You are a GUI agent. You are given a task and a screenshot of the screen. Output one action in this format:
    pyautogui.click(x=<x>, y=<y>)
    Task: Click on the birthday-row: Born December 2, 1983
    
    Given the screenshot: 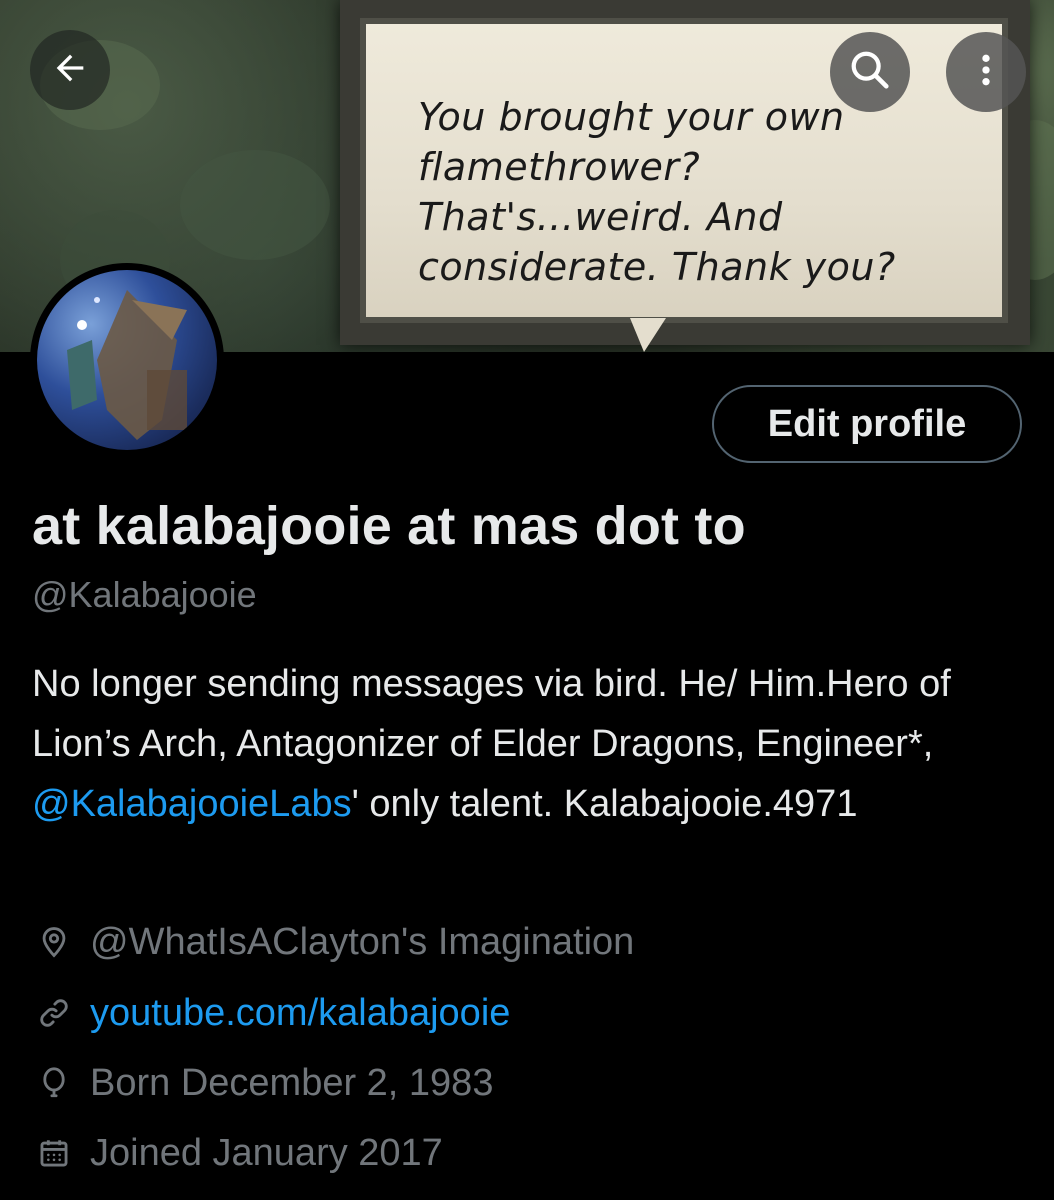 What is the action you would take?
    pyautogui.click(x=262, y=1083)
    